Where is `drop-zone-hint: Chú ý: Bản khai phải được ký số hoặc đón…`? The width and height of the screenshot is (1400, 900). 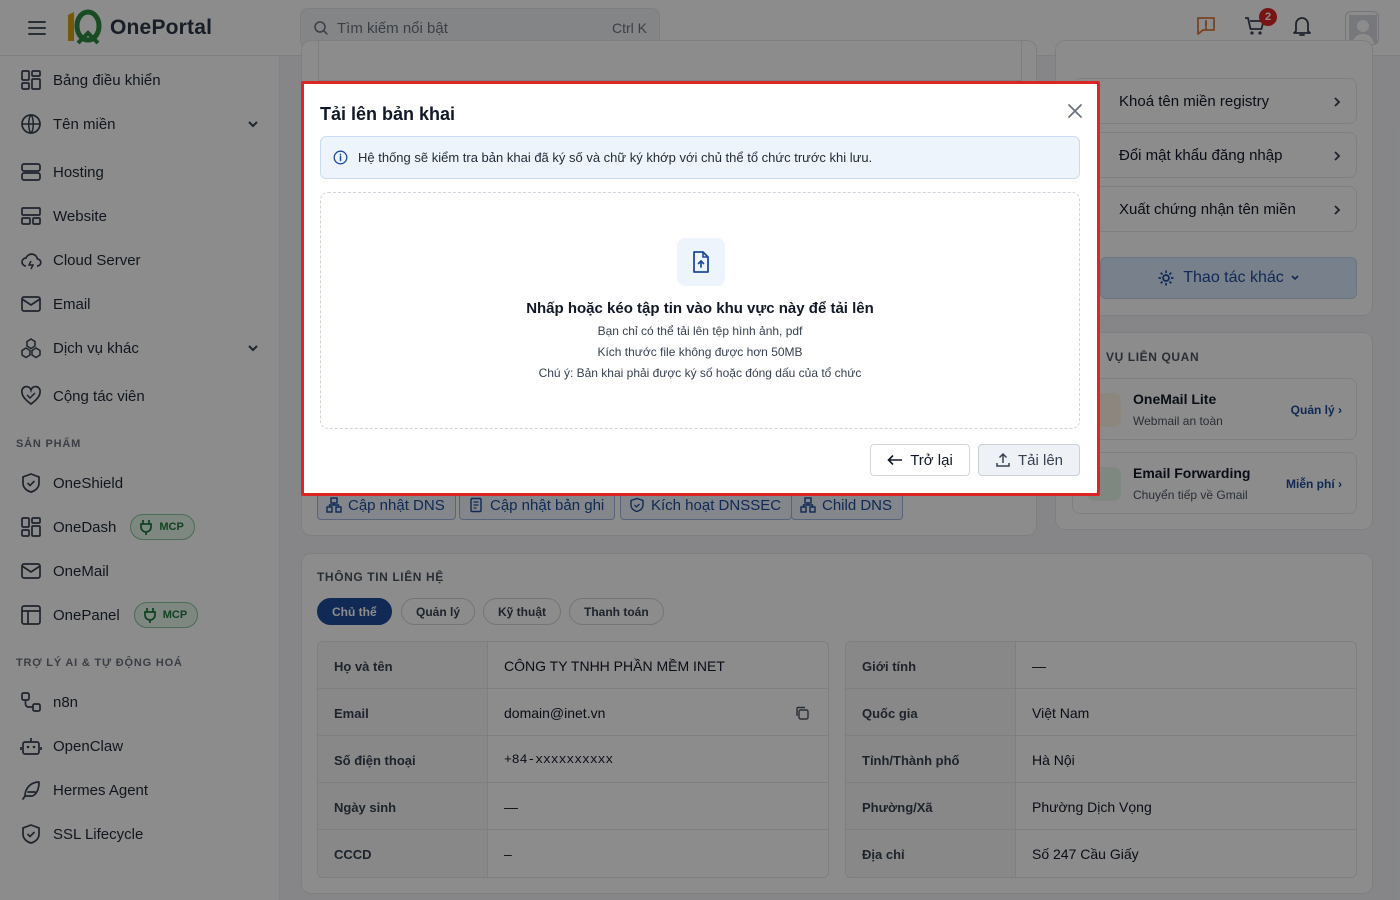
drop-zone-hint: Chú ý: Bản khai phải được ký số hoặc đón… is located at coordinates (700, 373).